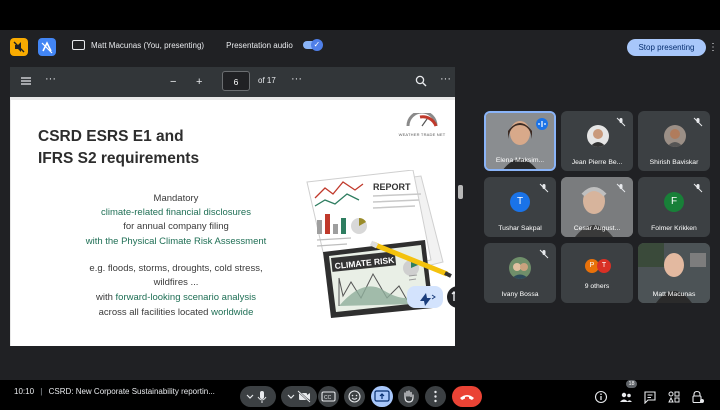  Describe the element at coordinates (674, 397) in the screenshot. I see `activities-icon` at that location.